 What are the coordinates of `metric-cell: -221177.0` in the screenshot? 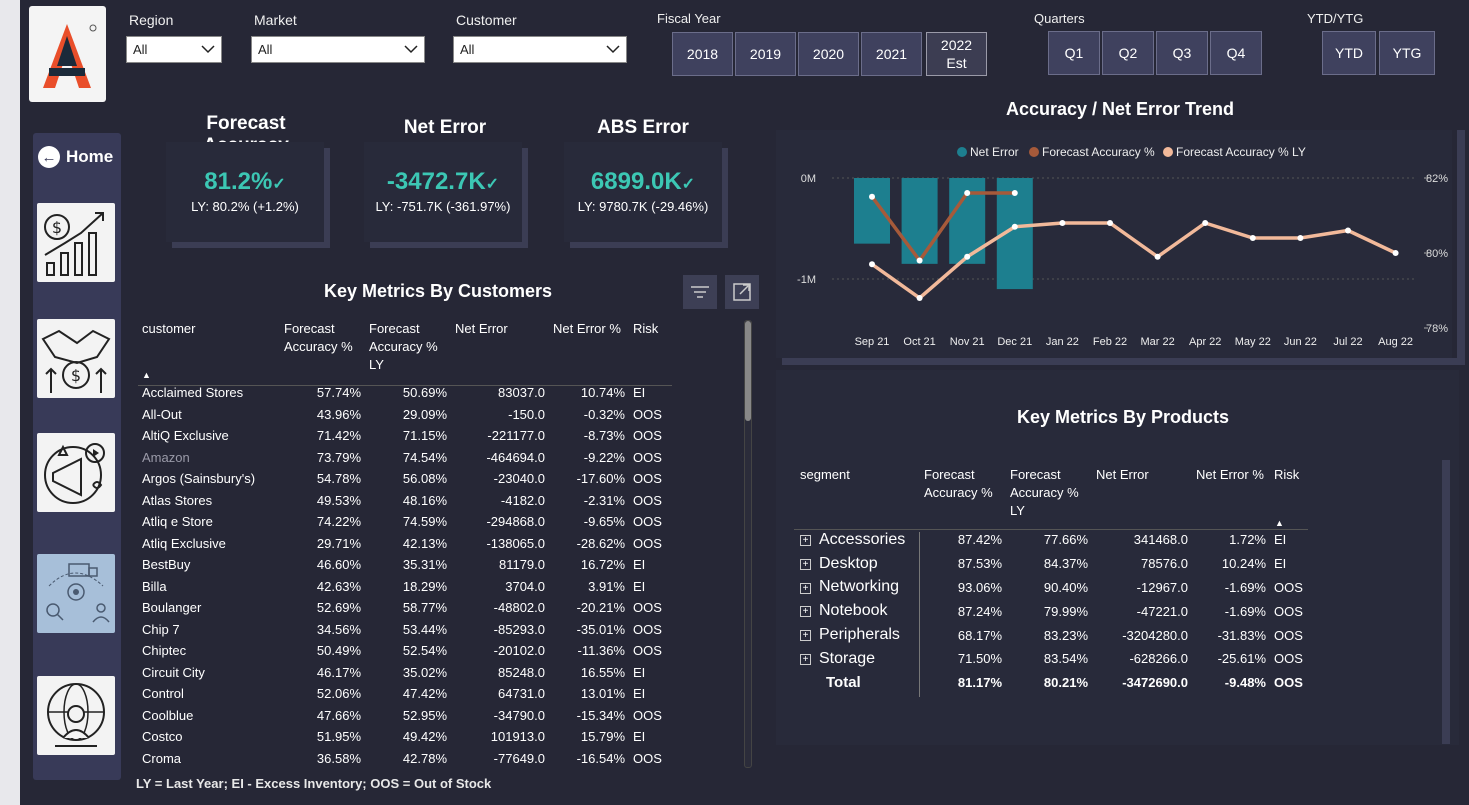 It's located at (516, 436).